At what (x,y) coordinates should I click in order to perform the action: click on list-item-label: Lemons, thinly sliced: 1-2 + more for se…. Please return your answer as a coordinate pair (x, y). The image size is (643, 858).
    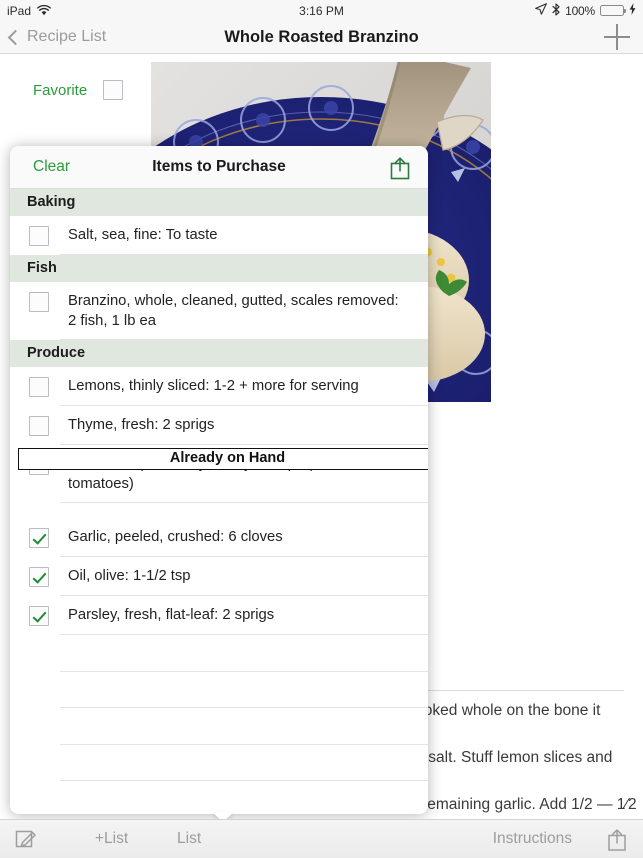
    Looking at the image, I should click on (213, 386).